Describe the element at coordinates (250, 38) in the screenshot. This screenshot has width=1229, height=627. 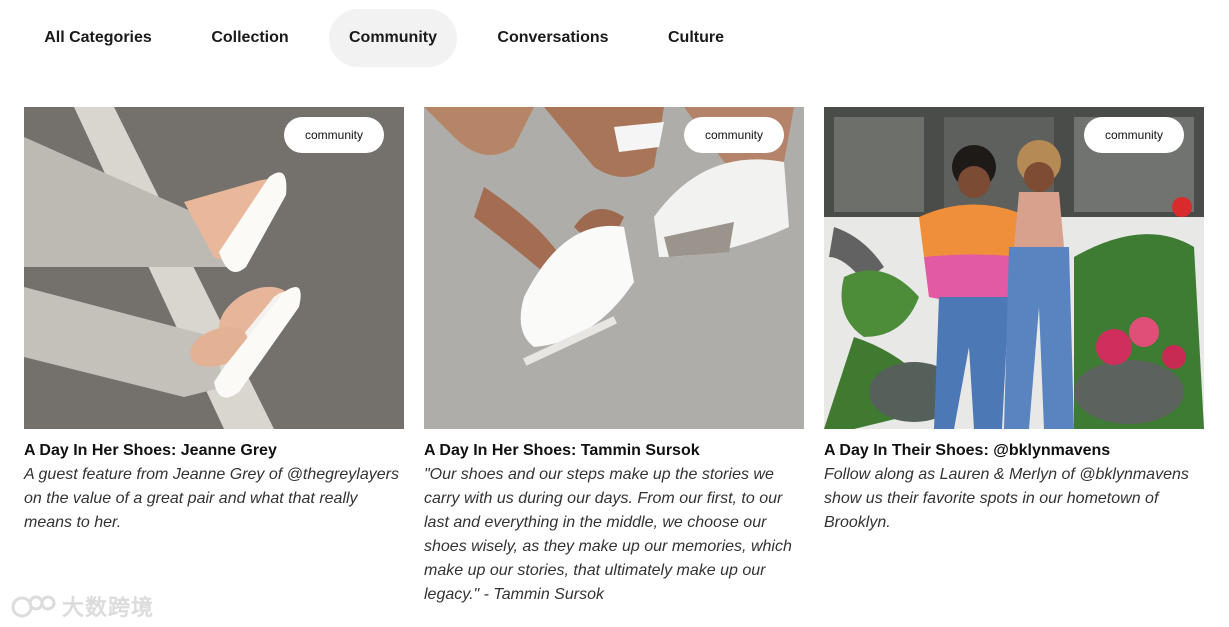
I see `tab-collection: Collection` at that location.